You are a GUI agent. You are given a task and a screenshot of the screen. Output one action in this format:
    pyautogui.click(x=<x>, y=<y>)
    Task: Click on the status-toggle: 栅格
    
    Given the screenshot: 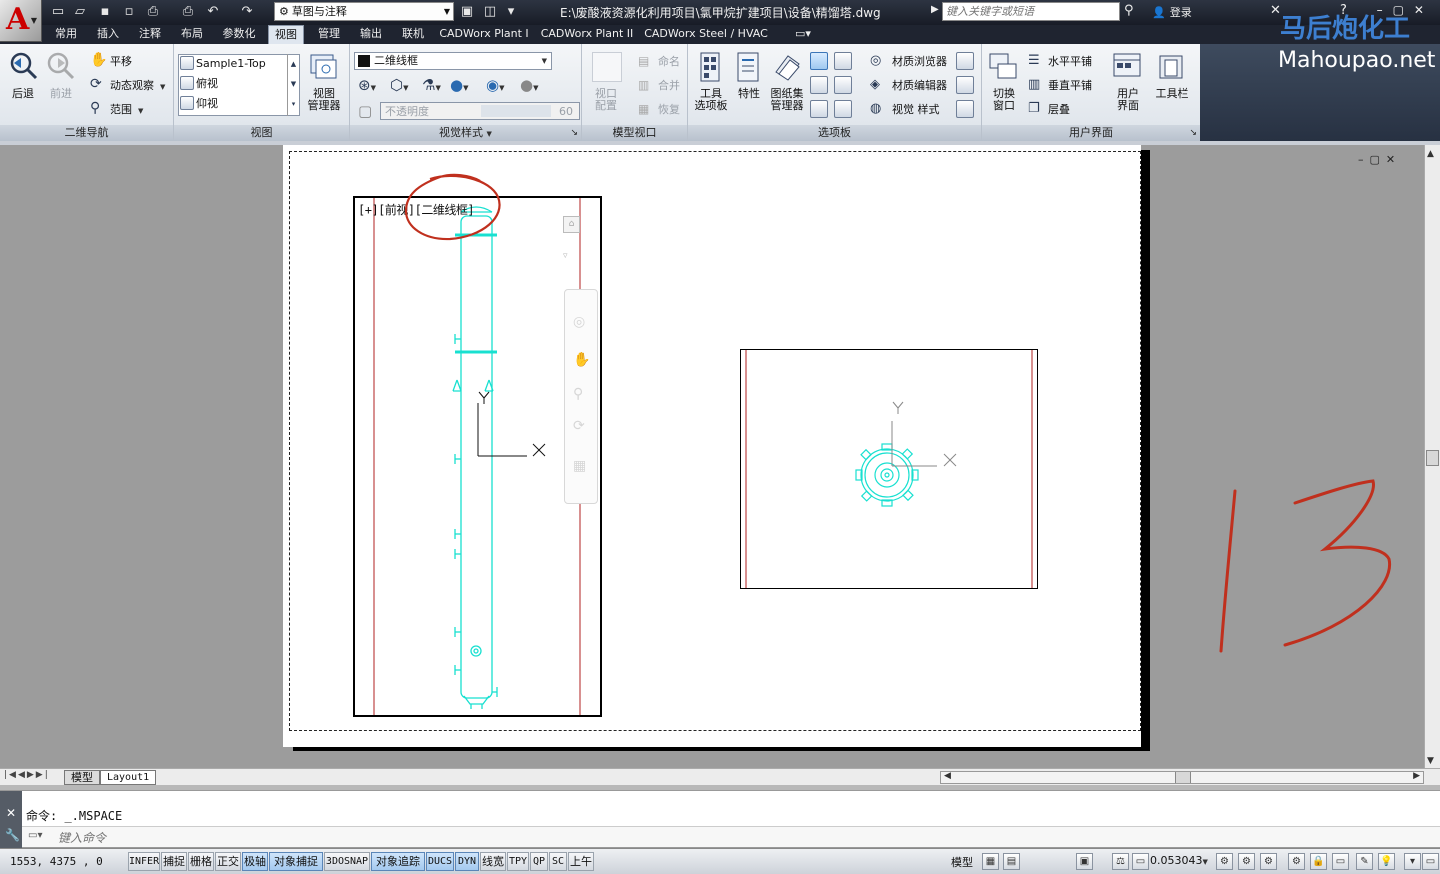 What is the action you would take?
    pyautogui.click(x=201, y=861)
    